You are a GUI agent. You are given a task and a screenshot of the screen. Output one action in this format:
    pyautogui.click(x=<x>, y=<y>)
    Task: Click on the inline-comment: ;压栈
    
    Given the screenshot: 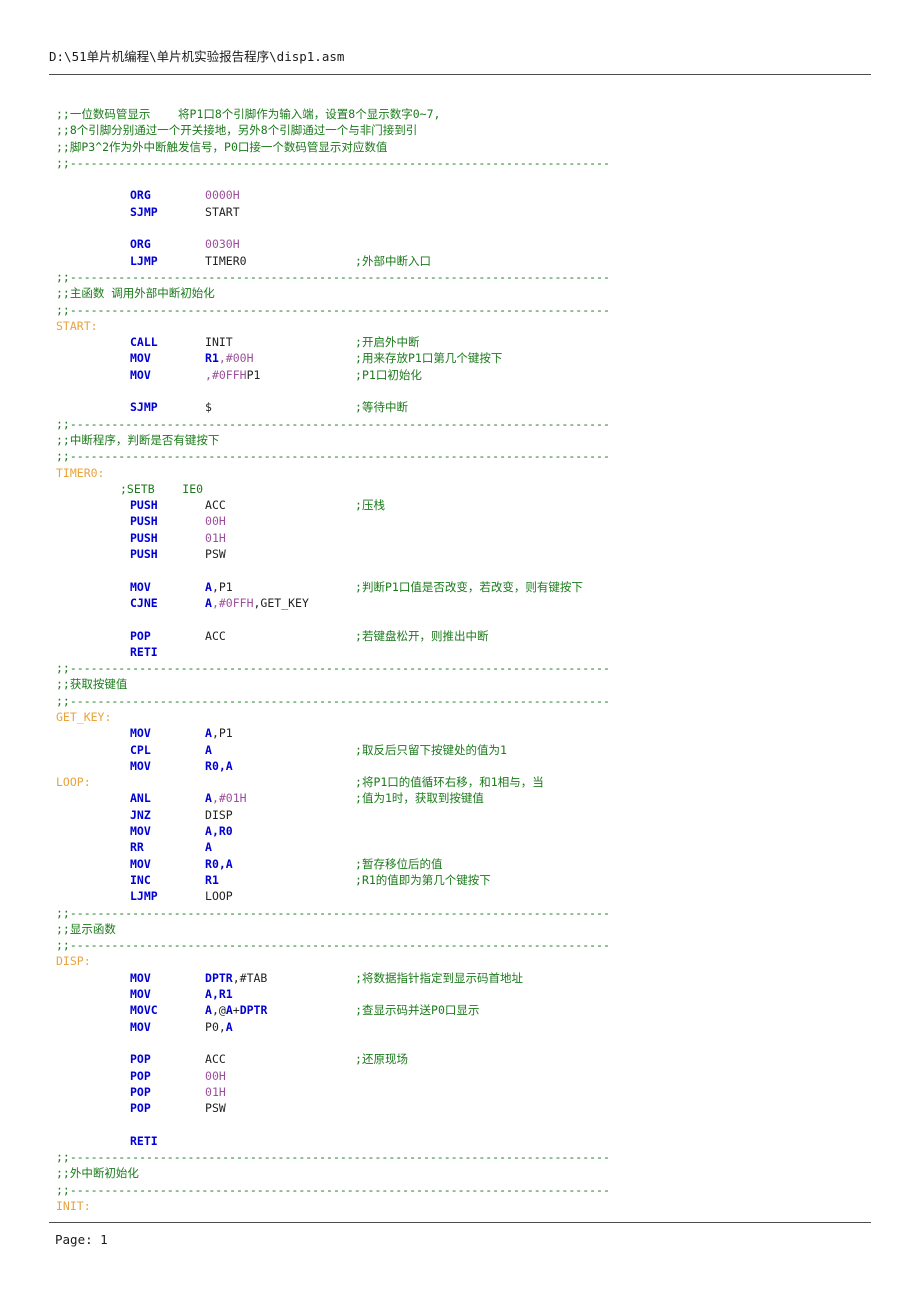 What is the action you would take?
    pyautogui.click(x=370, y=505)
    